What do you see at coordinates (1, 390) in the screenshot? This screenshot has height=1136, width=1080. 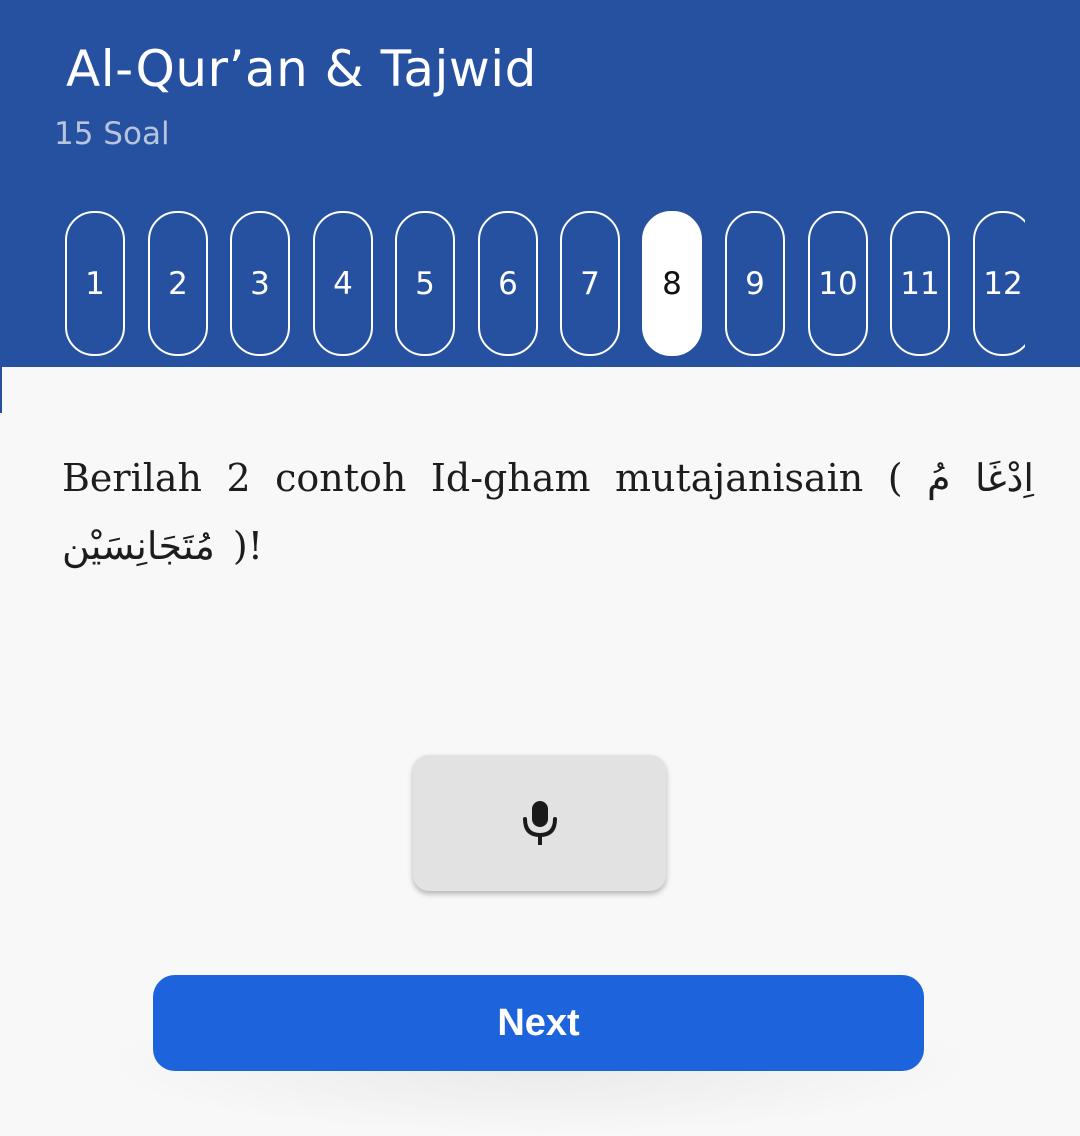 I see `header-edge` at bounding box center [1, 390].